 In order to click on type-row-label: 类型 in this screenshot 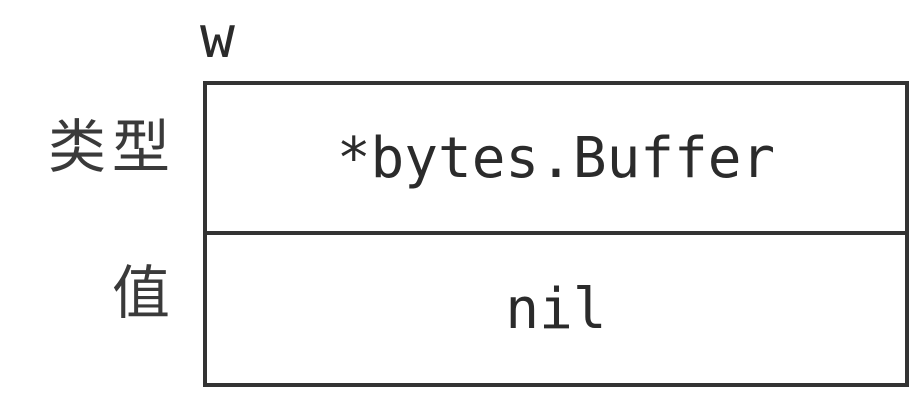, I will do `click(111, 147)`.